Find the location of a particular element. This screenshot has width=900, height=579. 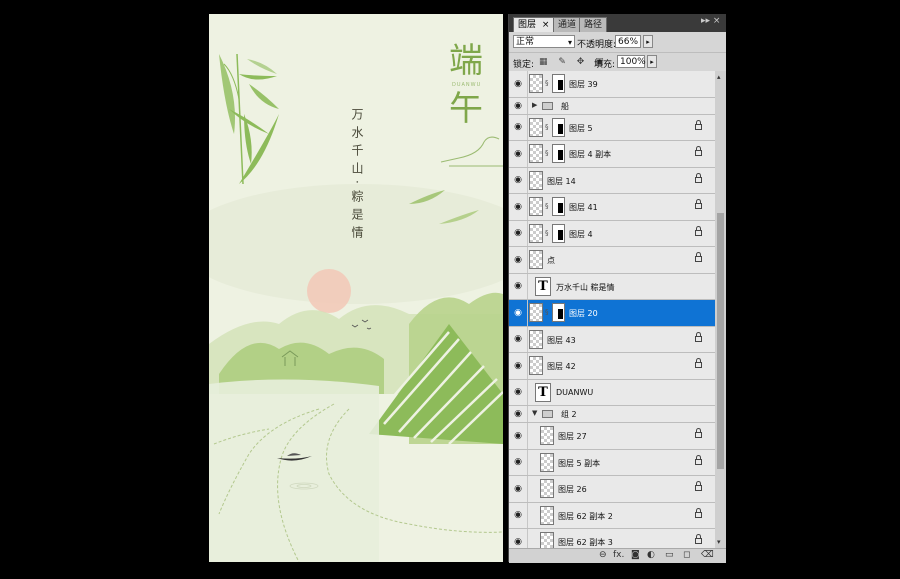

layer-row: ◉ 图层 43 is located at coordinates (612, 339).